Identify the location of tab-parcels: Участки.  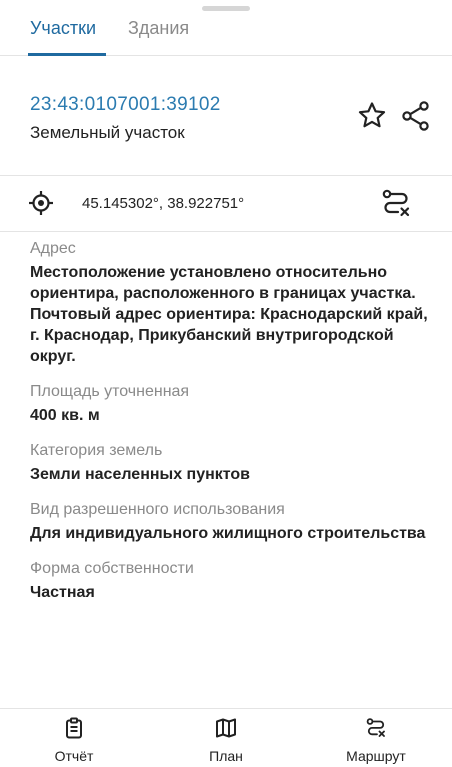
(63, 28).